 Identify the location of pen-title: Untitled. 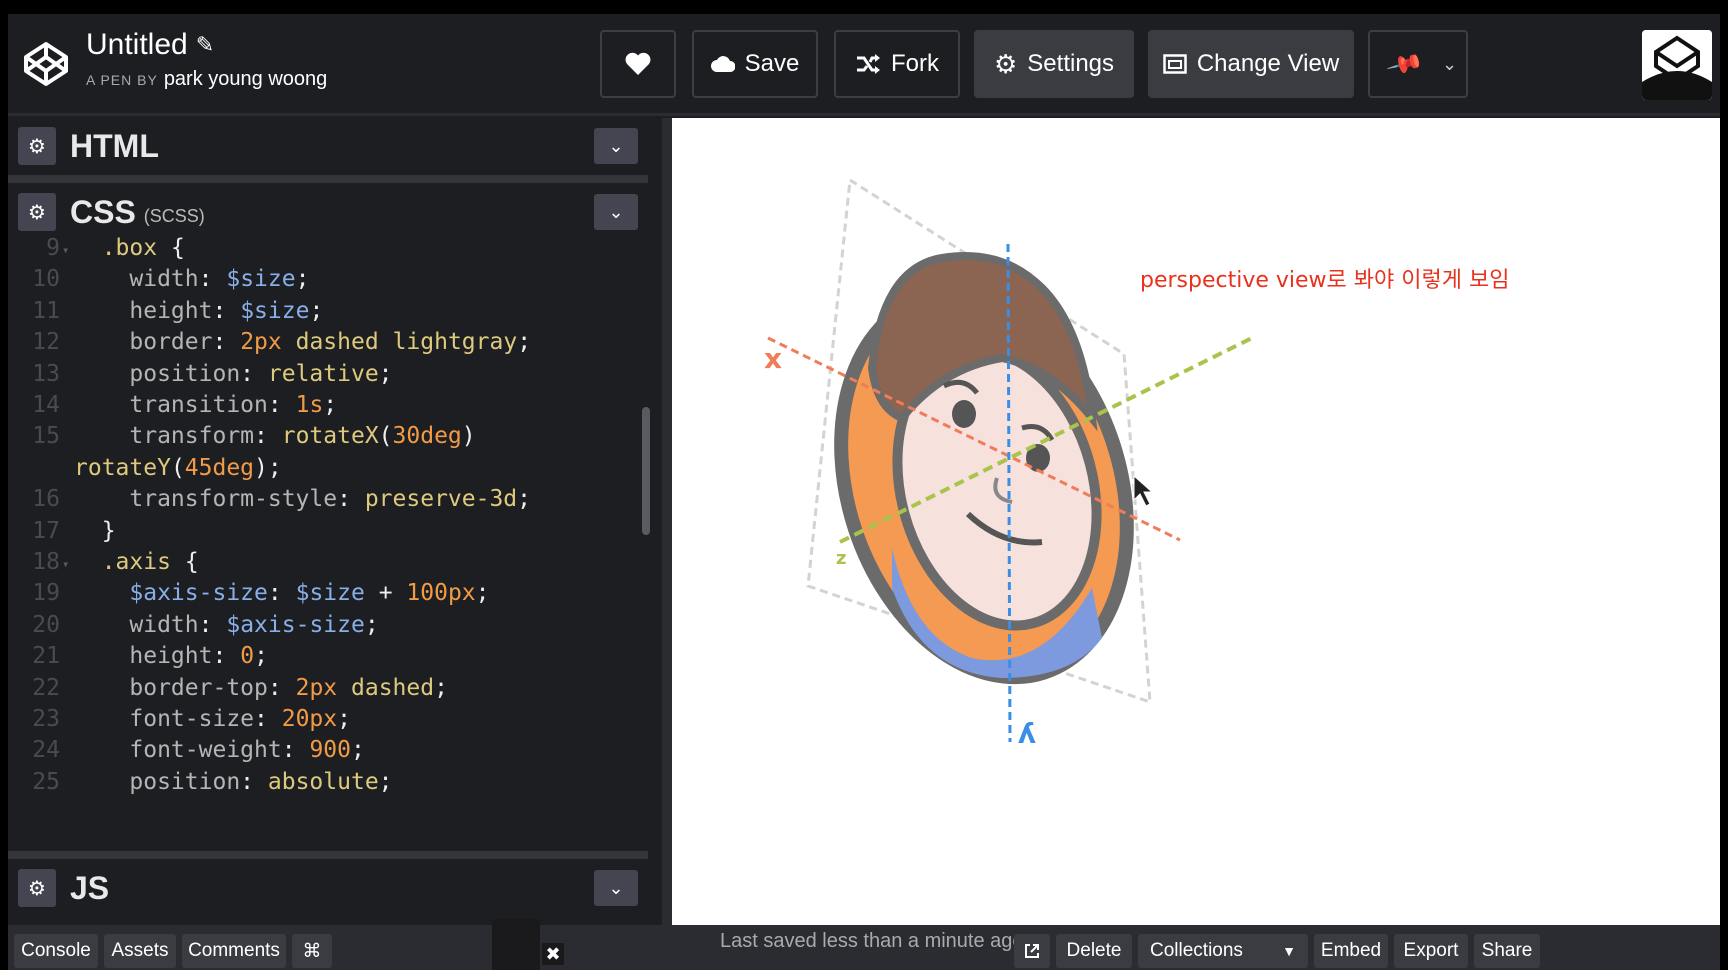
(137, 45).